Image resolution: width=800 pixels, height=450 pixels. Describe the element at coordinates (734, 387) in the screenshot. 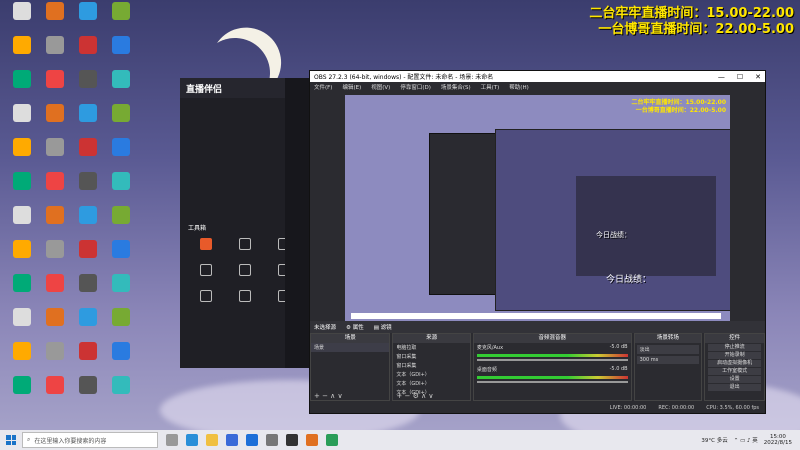

I see `control-button: 退出` at that location.